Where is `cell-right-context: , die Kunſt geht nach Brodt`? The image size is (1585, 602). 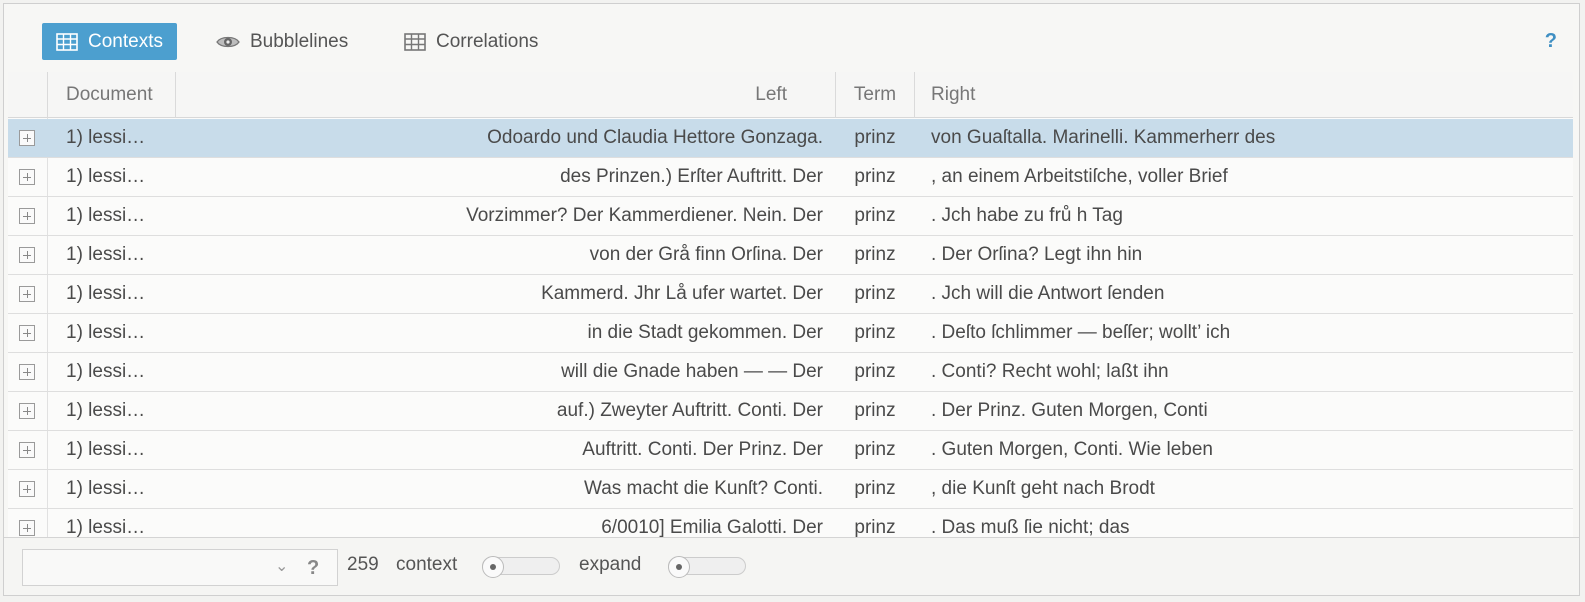 cell-right-context: , die Kunſt geht nach Brodt is located at coordinates (1043, 488).